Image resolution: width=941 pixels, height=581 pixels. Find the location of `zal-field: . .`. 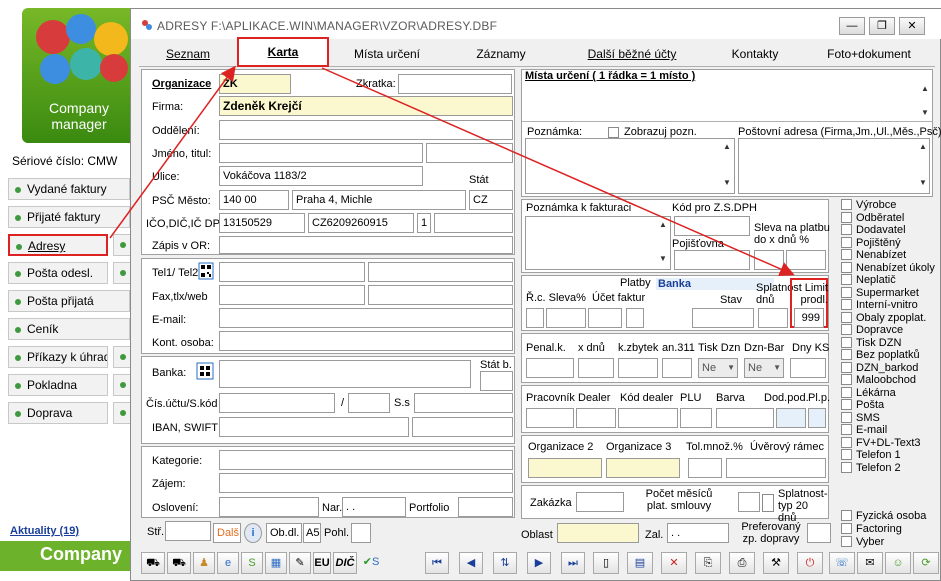

zal-field: . . is located at coordinates (698, 533).